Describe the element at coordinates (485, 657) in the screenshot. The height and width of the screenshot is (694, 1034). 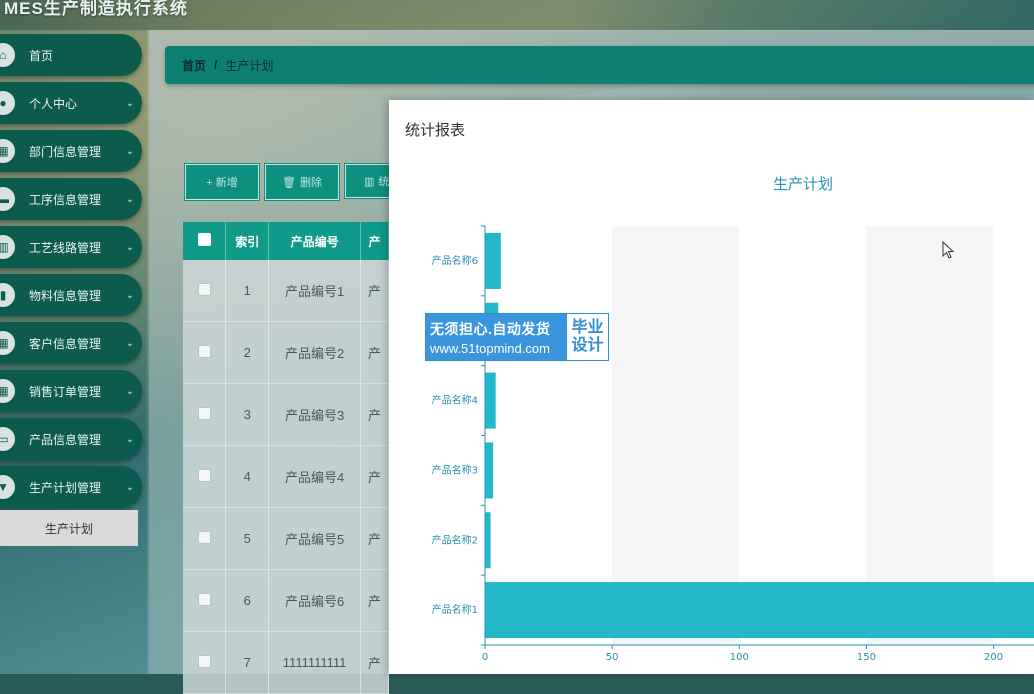
I see `x-tick-label: 0` at that location.